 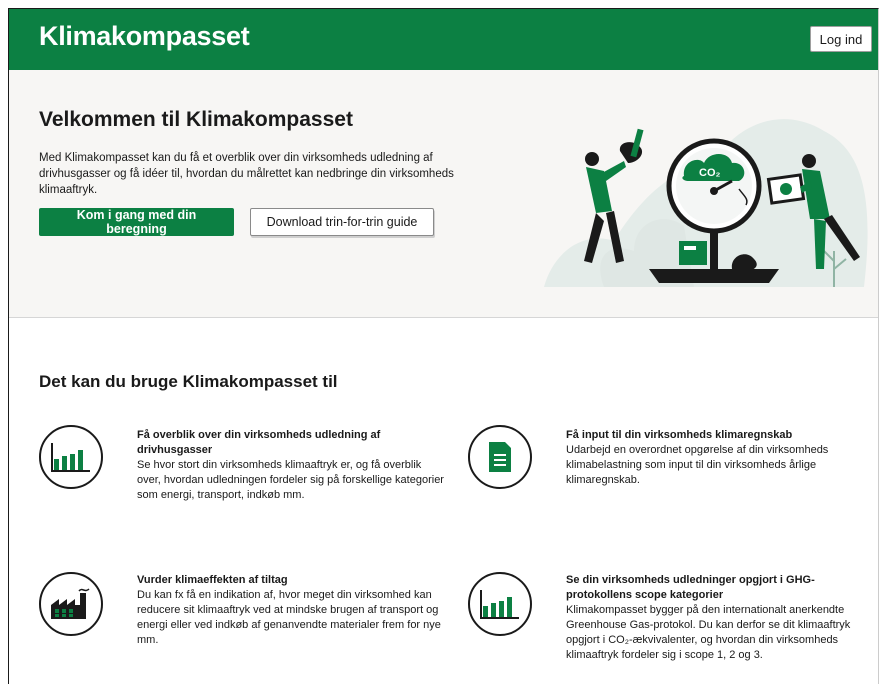 I want to click on hero-illustration: CO₂, so click(x=706, y=203).